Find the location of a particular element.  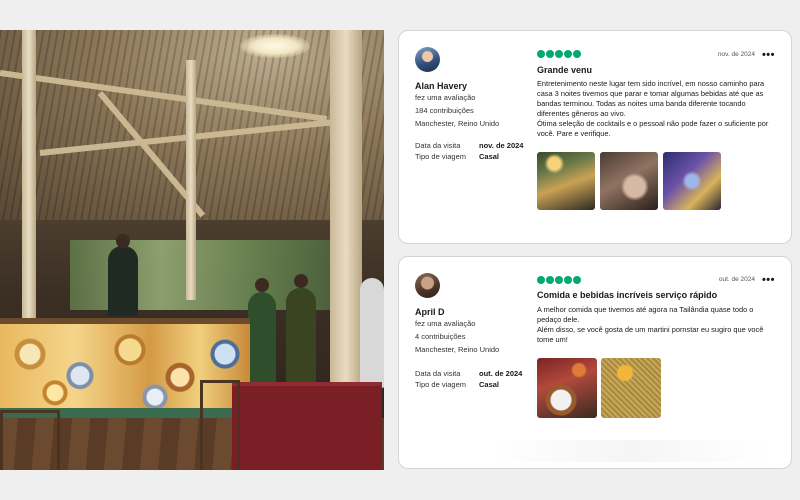

red-table is located at coordinates (307, 426).